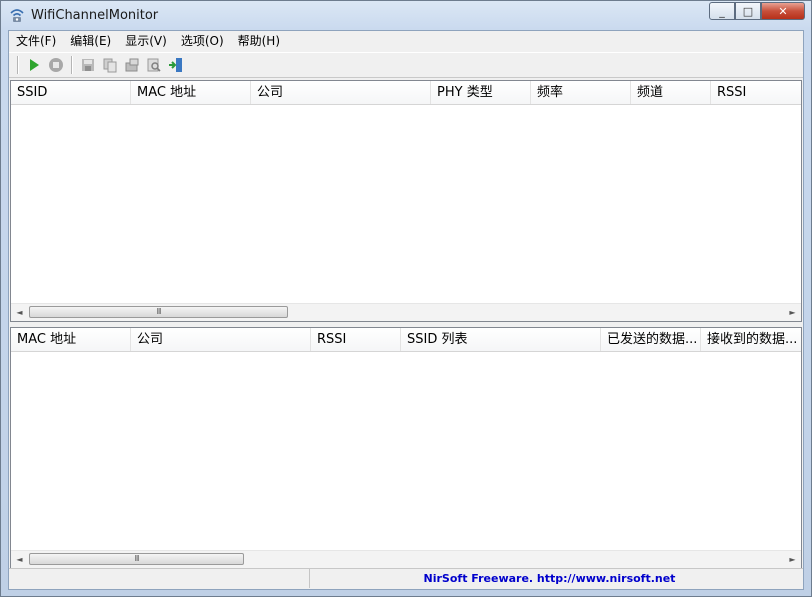 This screenshot has height=597, width=812. What do you see at coordinates (159, 578) in the screenshot?
I see `status-panel-empty` at bounding box center [159, 578].